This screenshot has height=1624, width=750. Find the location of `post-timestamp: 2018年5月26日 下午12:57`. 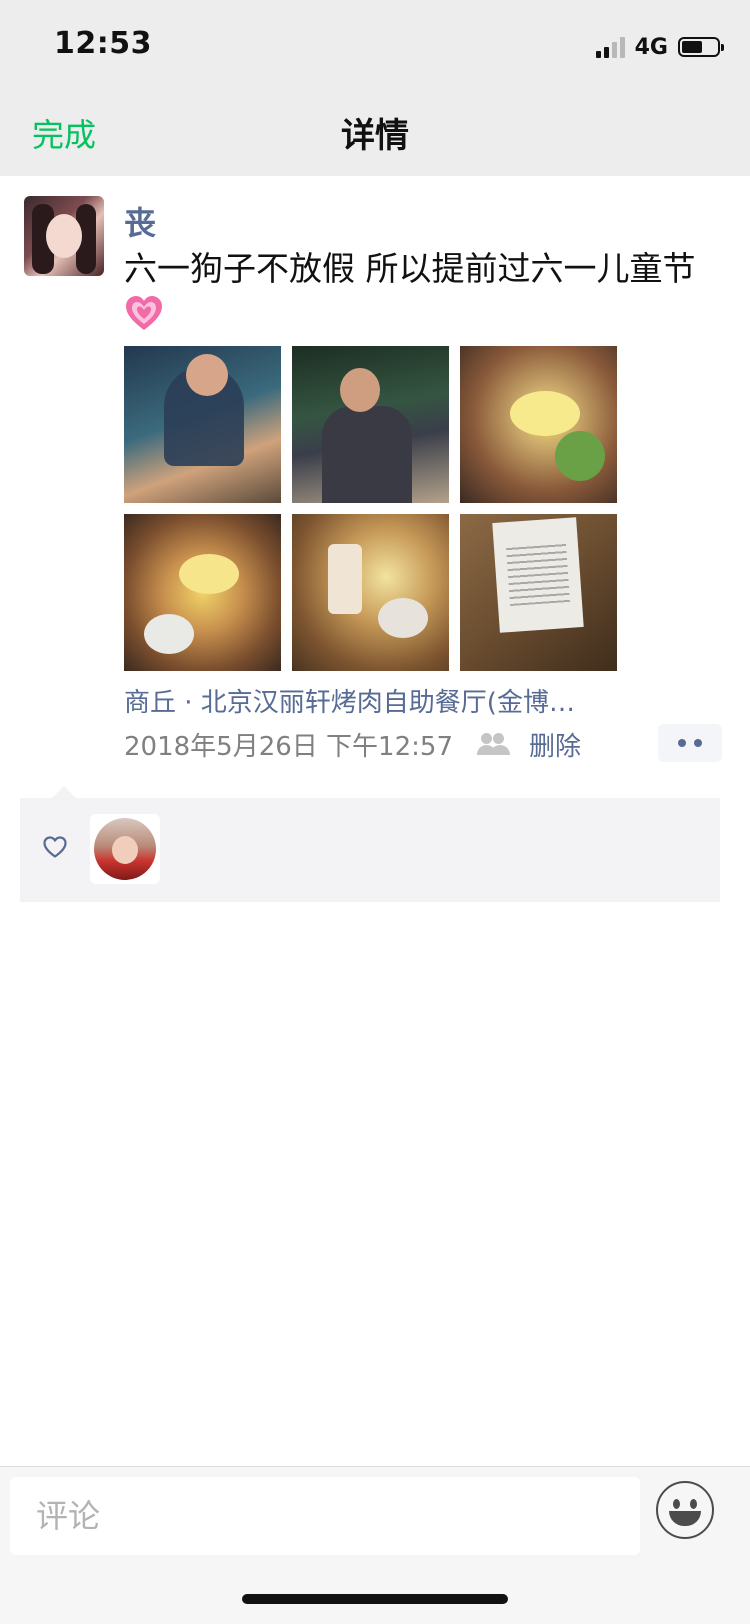

post-timestamp: 2018年5月26日 下午12:57 is located at coordinates (288, 746).